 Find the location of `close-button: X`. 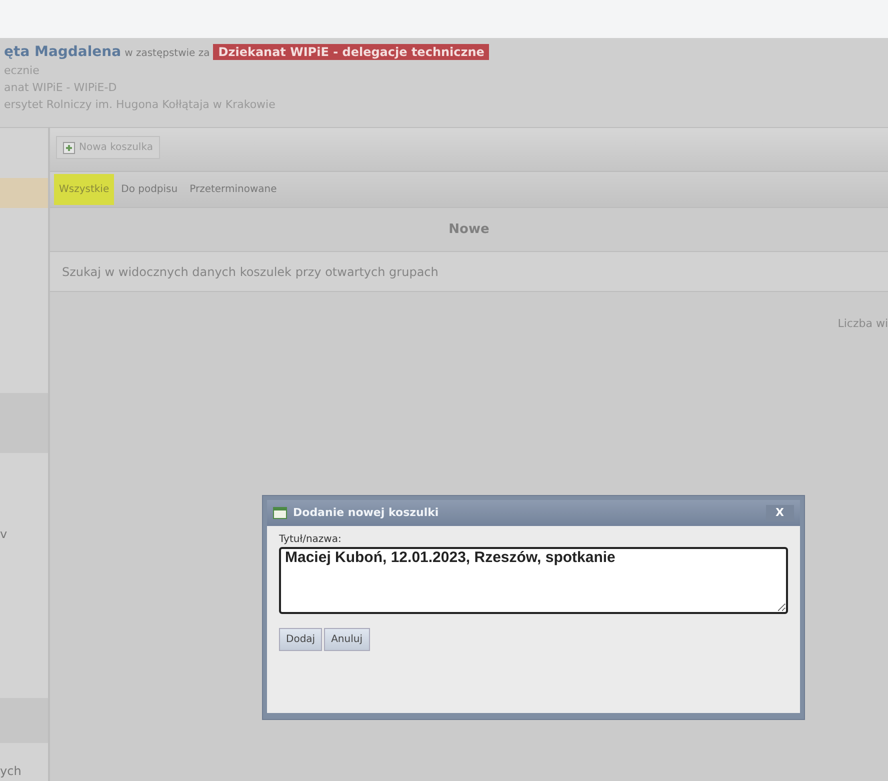

close-button: X is located at coordinates (780, 513).